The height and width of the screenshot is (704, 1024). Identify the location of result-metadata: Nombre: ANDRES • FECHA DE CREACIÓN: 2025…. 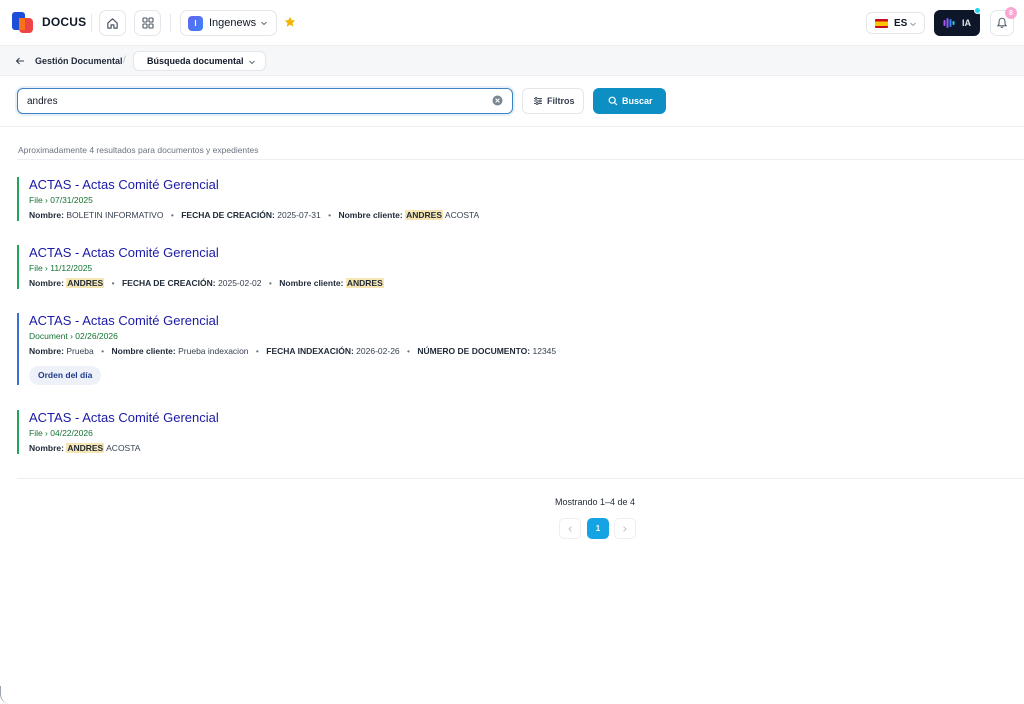
(206, 283).